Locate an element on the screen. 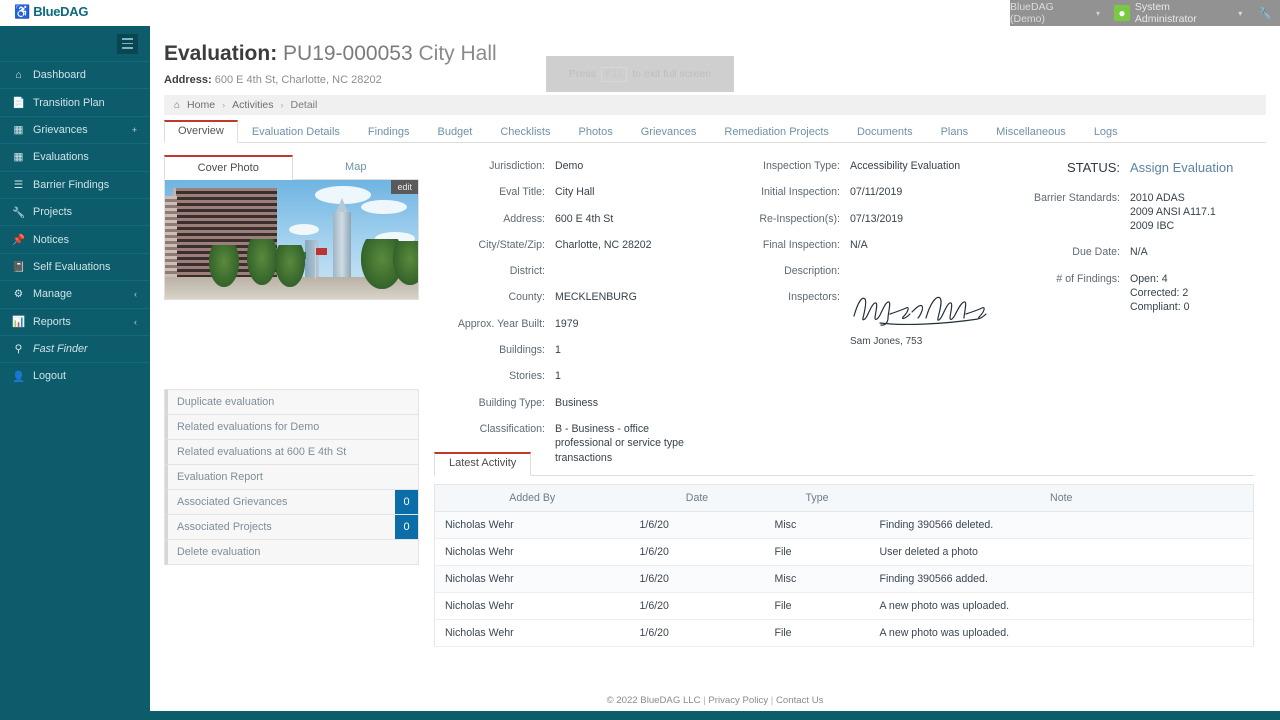 The height and width of the screenshot is (720, 1280). breadcrumb-item-activities: Activities is located at coordinates (252, 105).